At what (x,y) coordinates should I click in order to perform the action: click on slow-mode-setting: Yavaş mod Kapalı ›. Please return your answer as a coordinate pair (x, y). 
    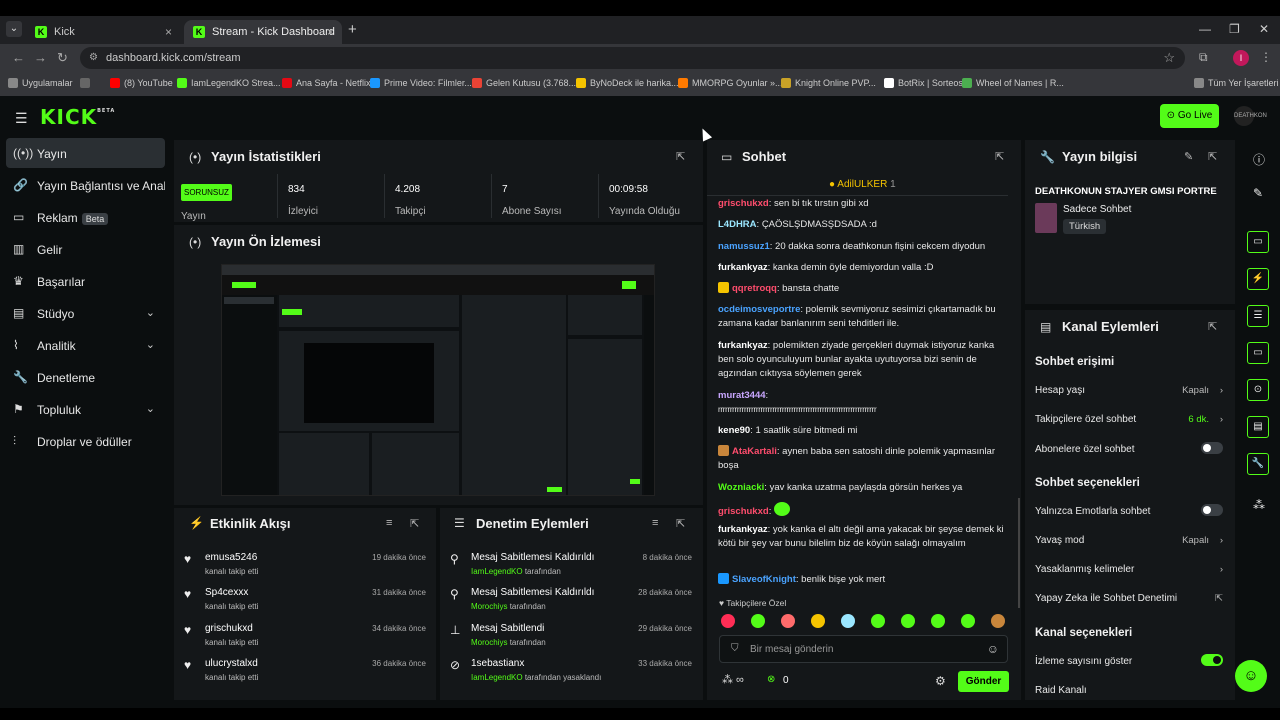
    Looking at the image, I should click on (1129, 540).